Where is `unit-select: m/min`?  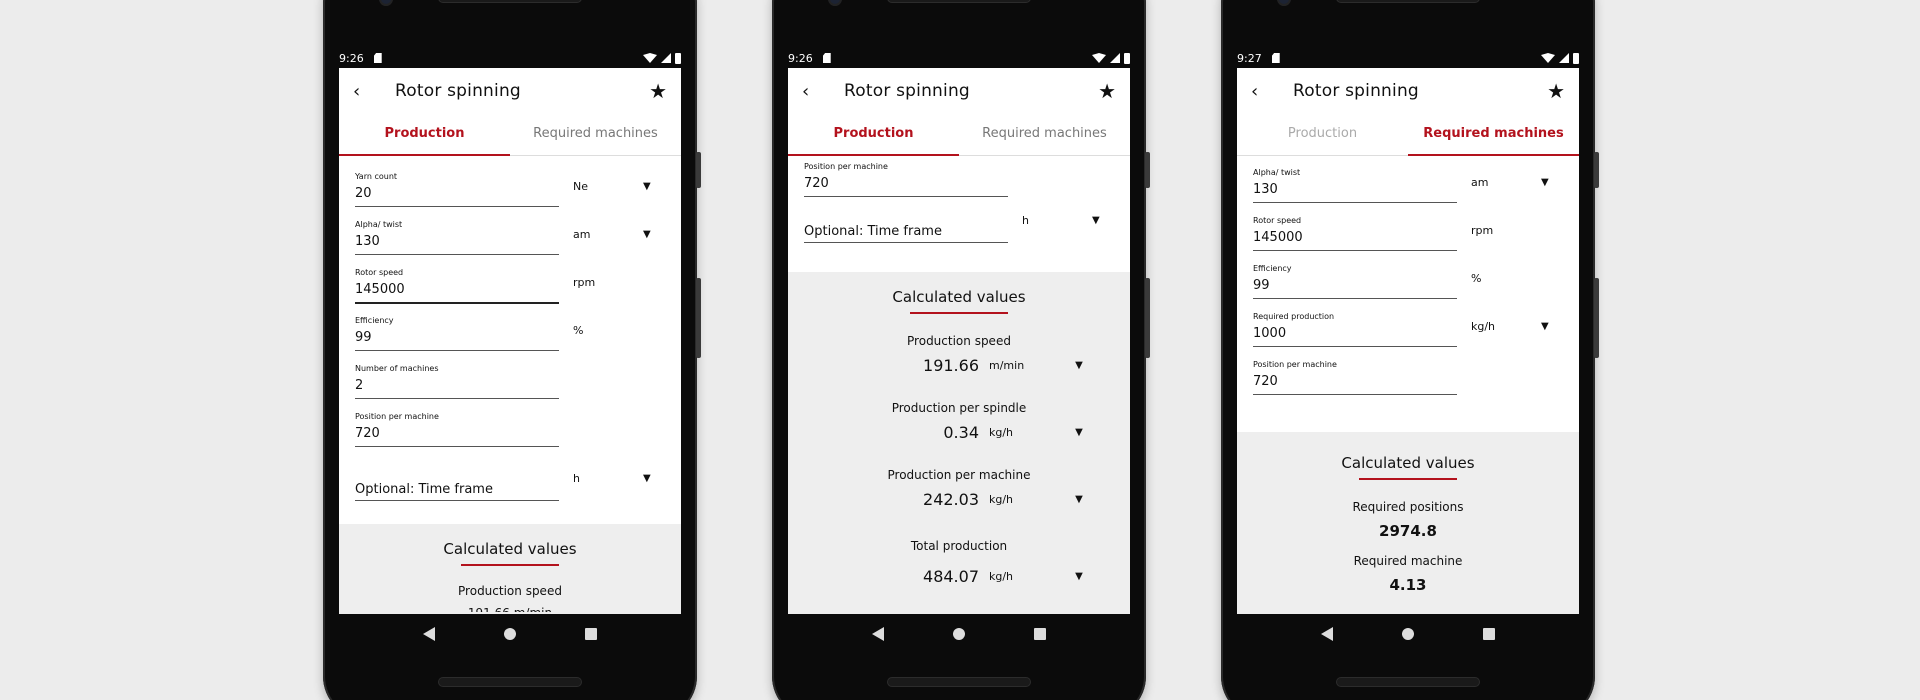 unit-select: m/min is located at coordinates (1029, 365).